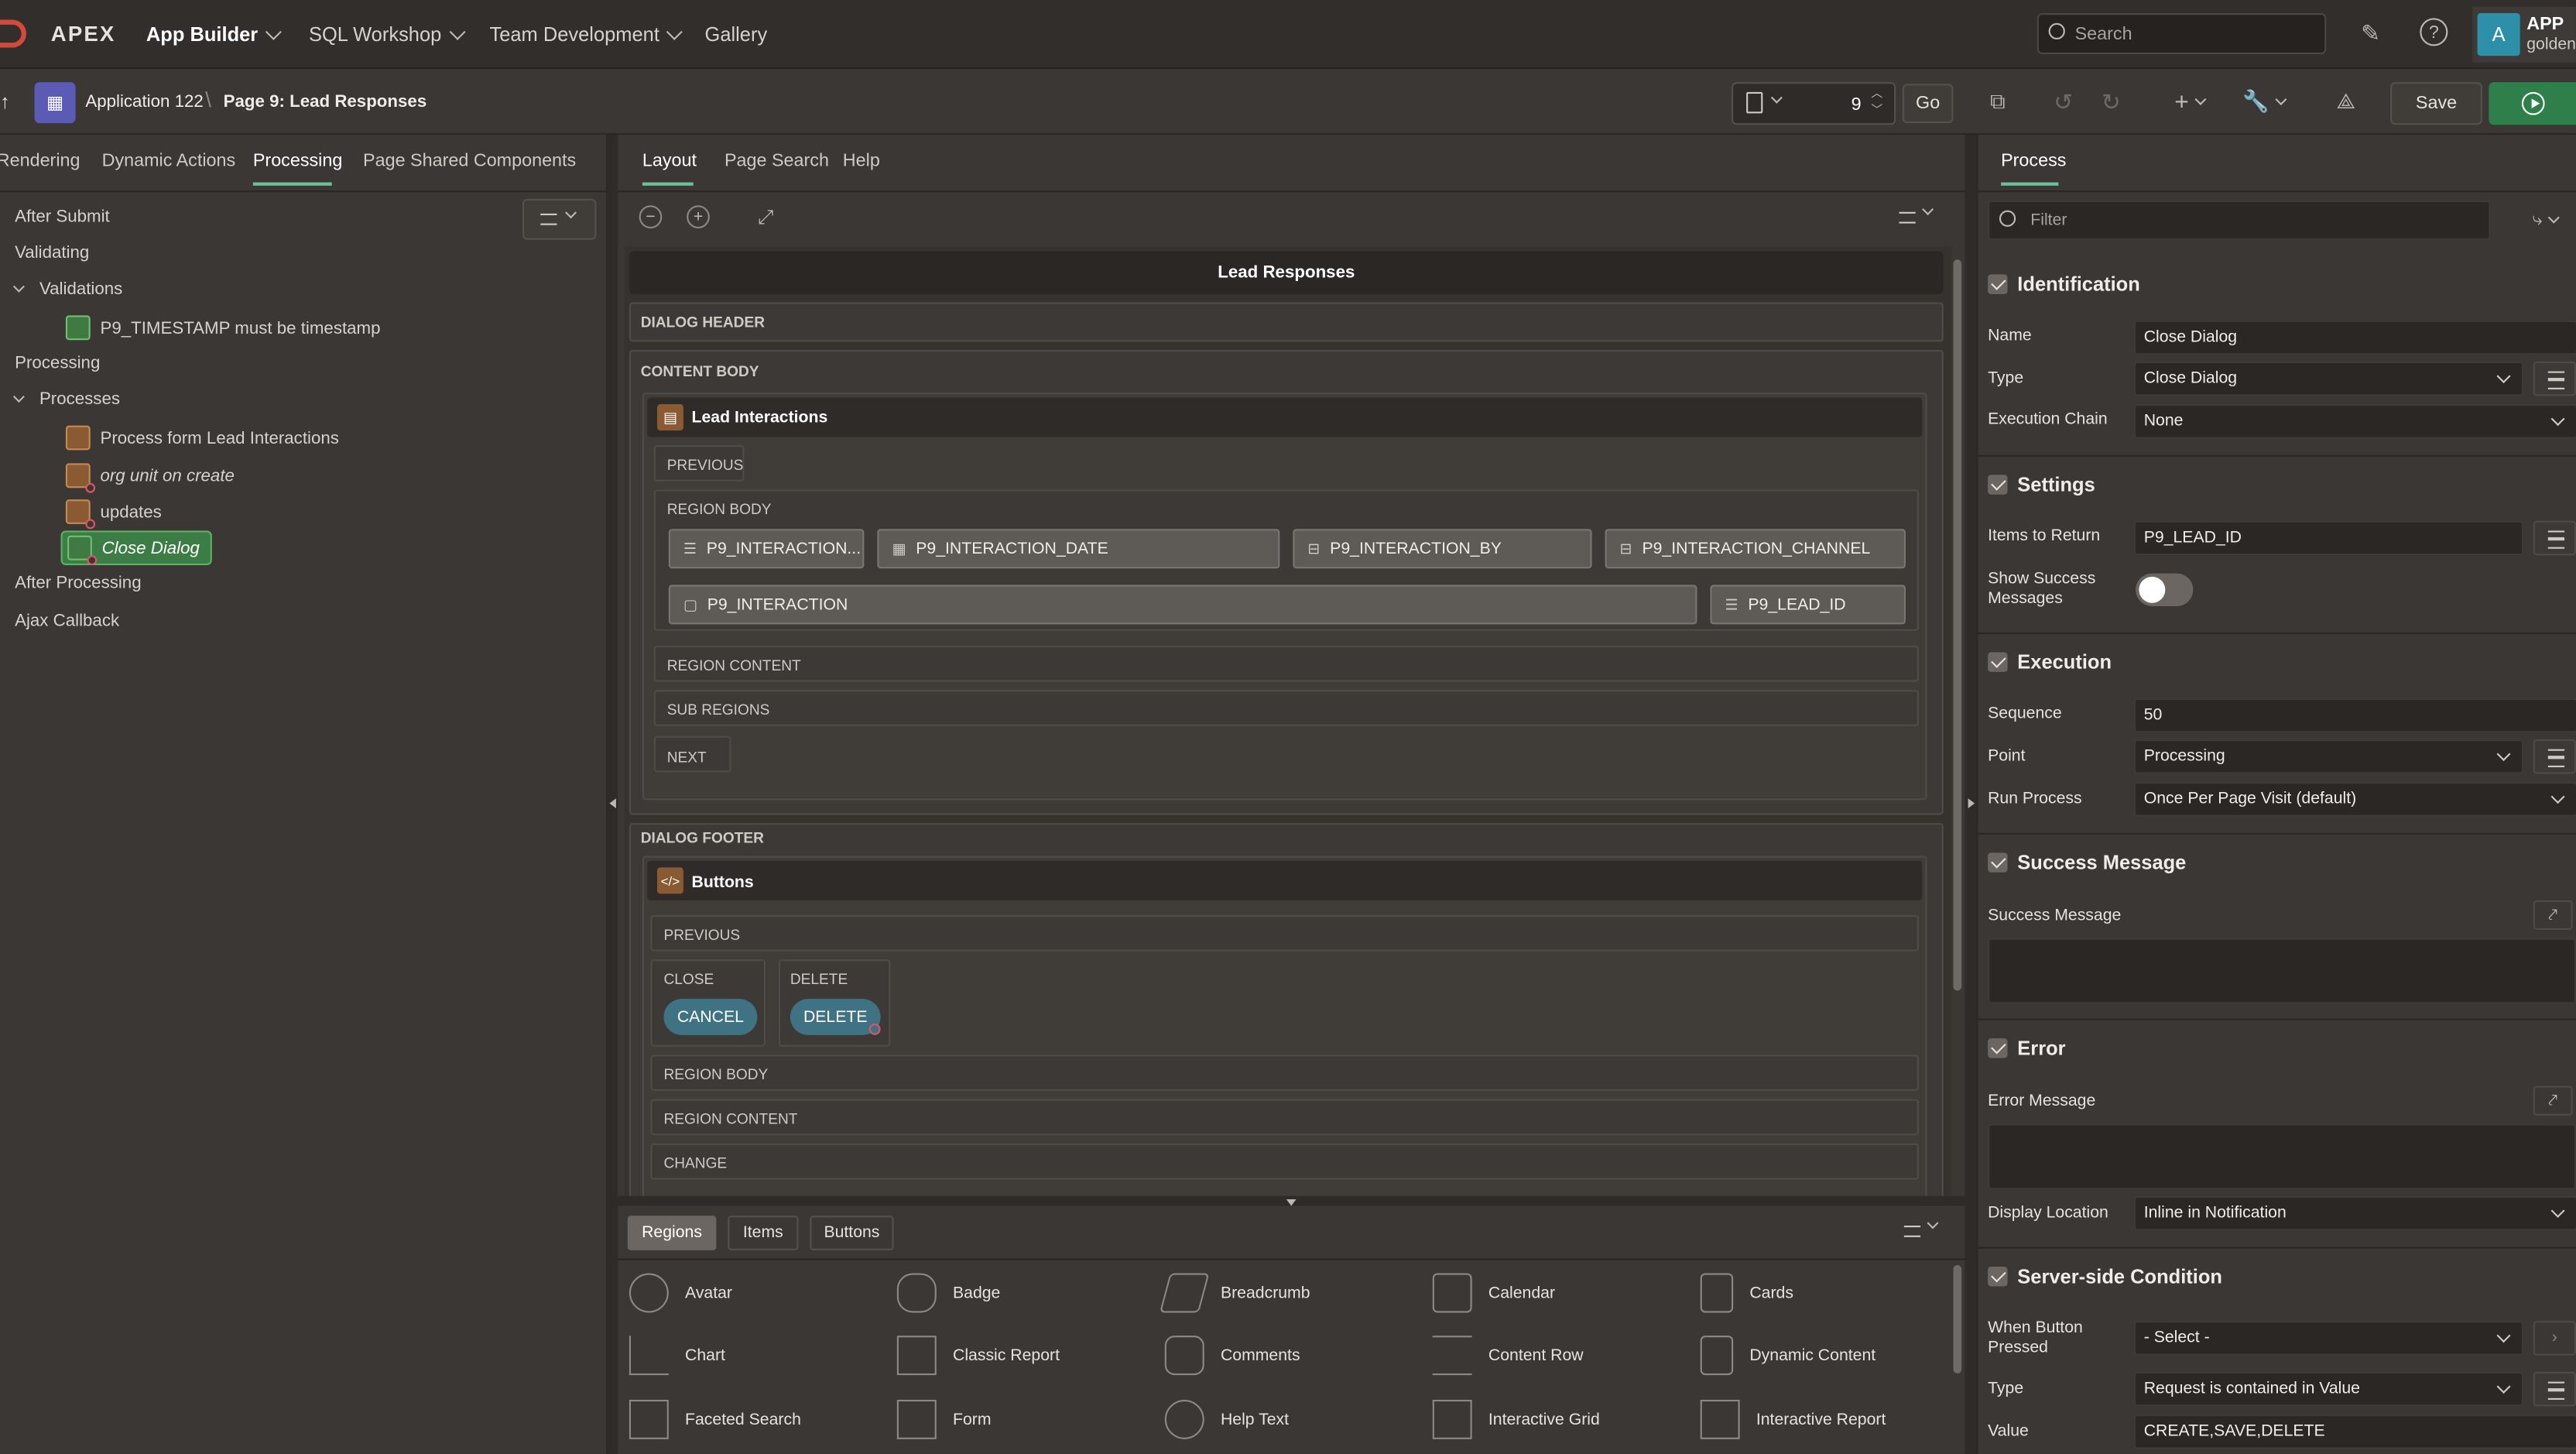 The image size is (2576, 1454). Describe the element at coordinates (1285, 880) in the screenshot. I see `region-header` at that location.